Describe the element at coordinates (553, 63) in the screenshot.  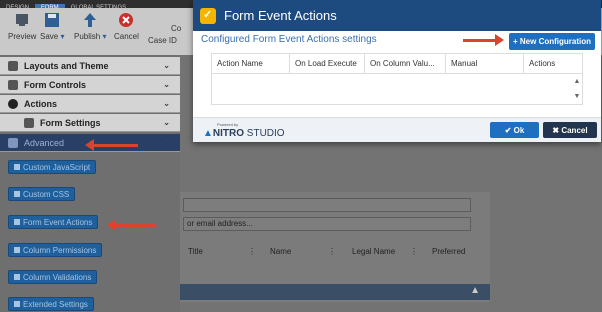
I see `column-actions: Actions` at that location.